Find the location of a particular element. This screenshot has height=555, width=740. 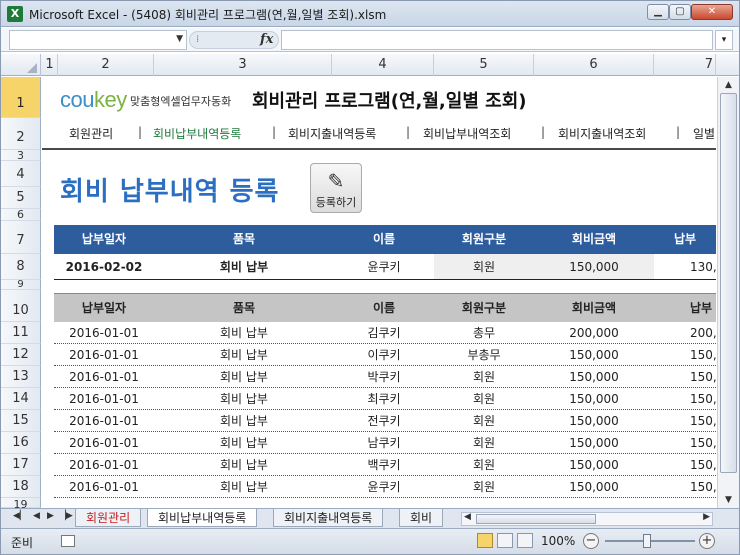

row-header: 17 is located at coordinates (21, 465).